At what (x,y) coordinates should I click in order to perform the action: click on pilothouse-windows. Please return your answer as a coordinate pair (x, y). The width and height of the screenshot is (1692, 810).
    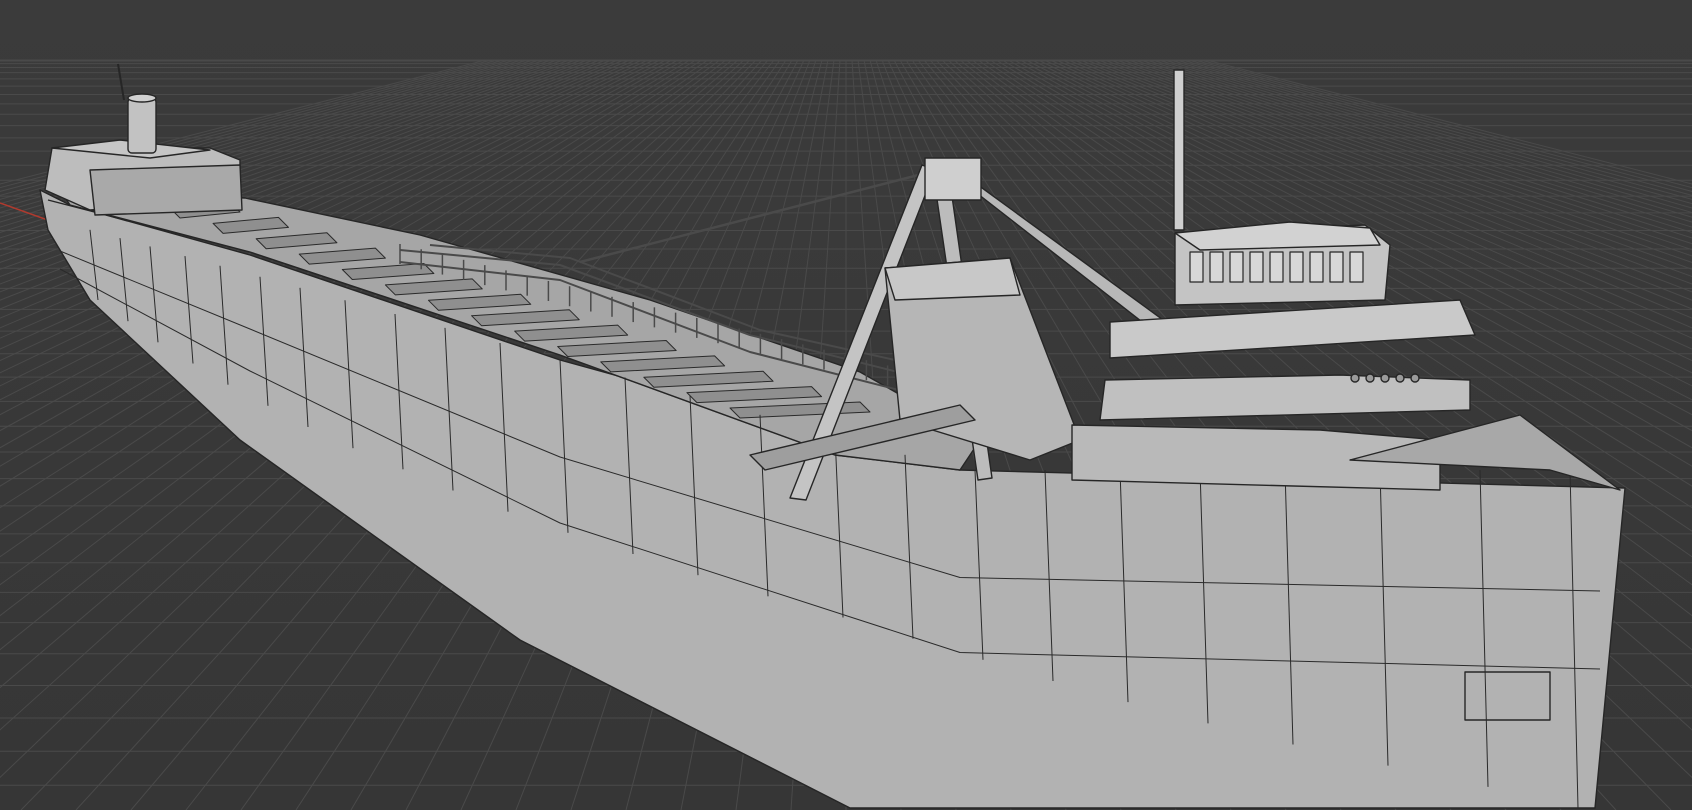
    Looking at the image, I should click on (1276, 267).